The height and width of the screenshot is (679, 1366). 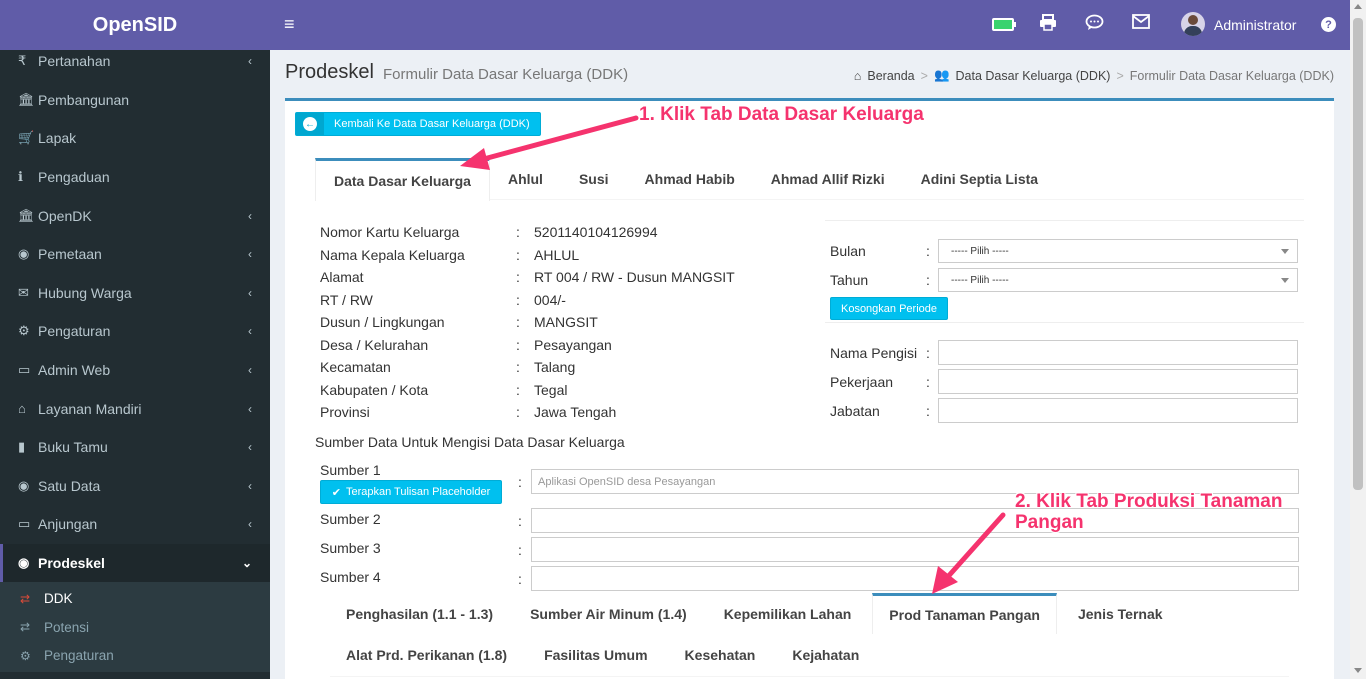 What do you see at coordinates (720, 654) in the screenshot?
I see `tab-kesehatan: Kesehatan` at bounding box center [720, 654].